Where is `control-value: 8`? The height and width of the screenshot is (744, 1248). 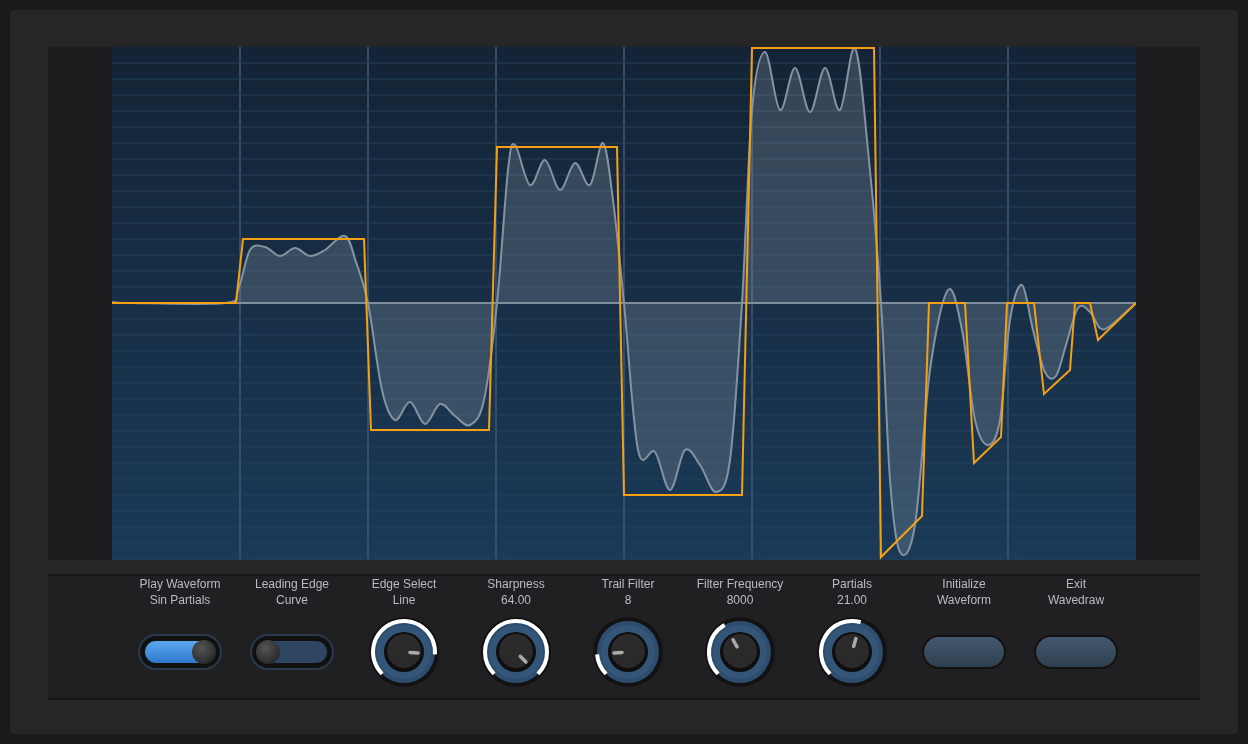
control-value: 8 is located at coordinates (628, 600).